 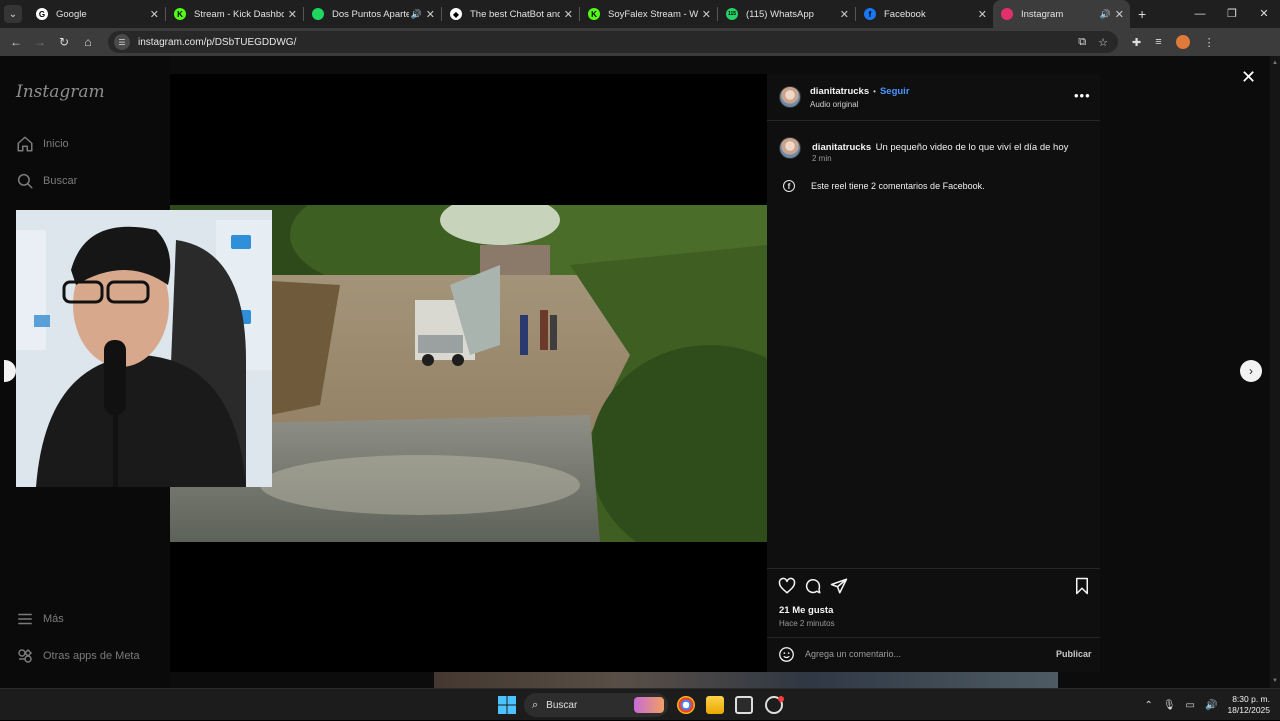 What do you see at coordinates (839, 586) in the screenshot?
I see `share-send-icon` at bounding box center [839, 586].